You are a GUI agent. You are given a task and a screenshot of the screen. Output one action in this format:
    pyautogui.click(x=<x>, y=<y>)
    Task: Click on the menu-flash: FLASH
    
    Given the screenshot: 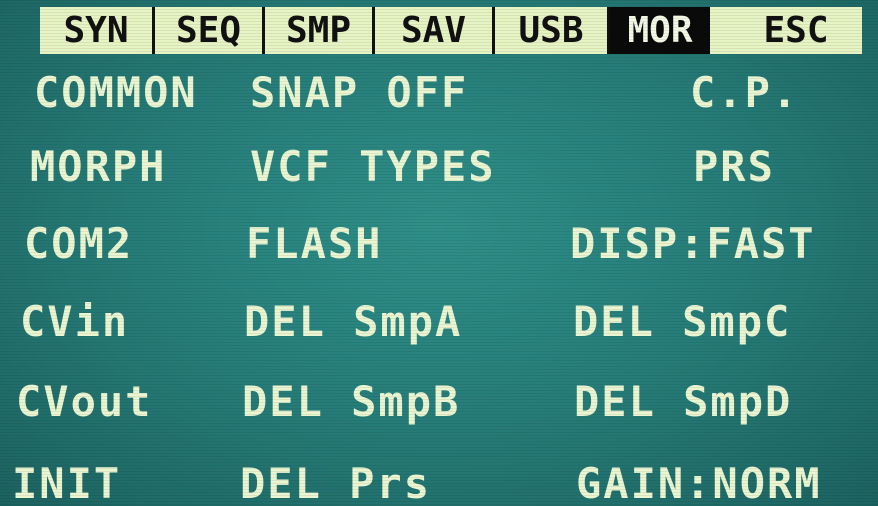 What is the action you would take?
    pyautogui.click(x=314, y=244)
    